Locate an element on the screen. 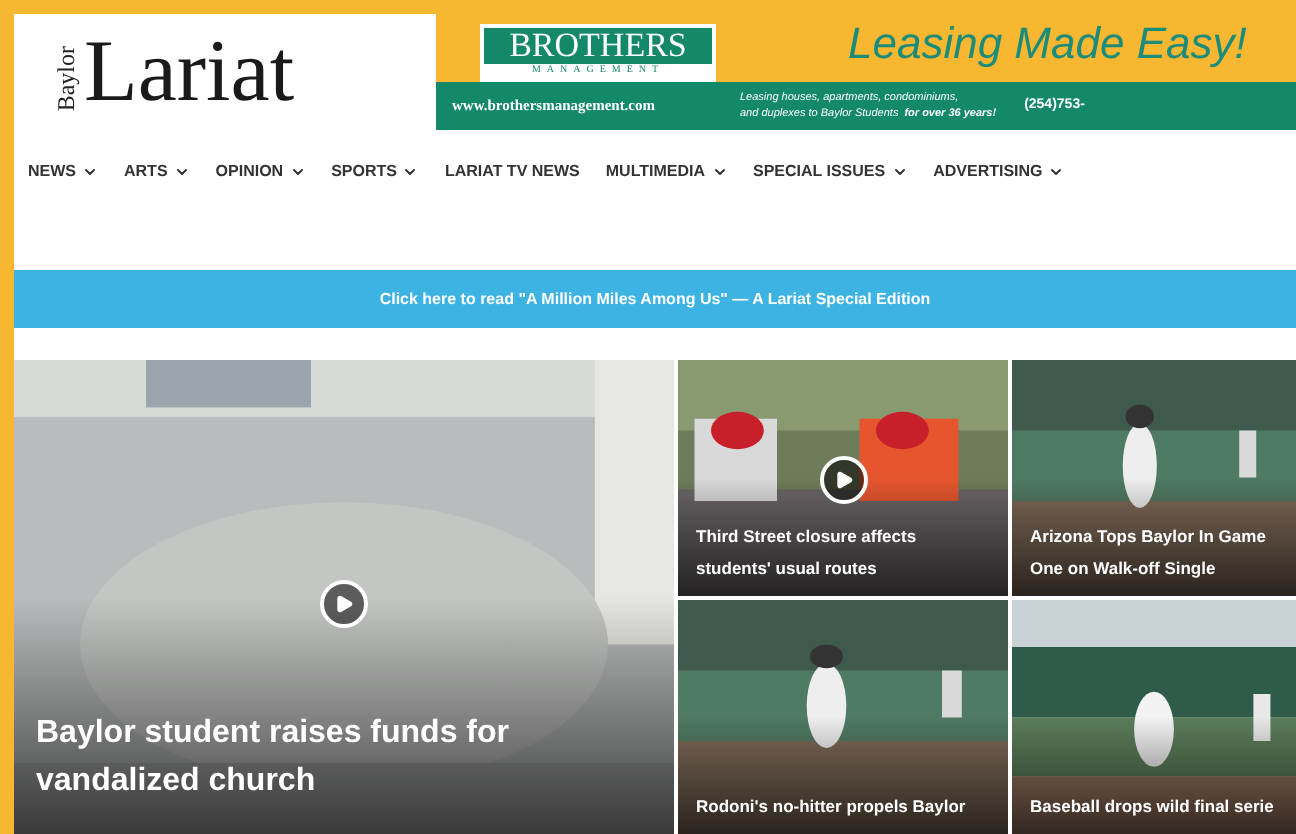 This screenshot has width=1296, height=834. nav-item: LARIAT TV NEWS is located at coordinates (512, 172).